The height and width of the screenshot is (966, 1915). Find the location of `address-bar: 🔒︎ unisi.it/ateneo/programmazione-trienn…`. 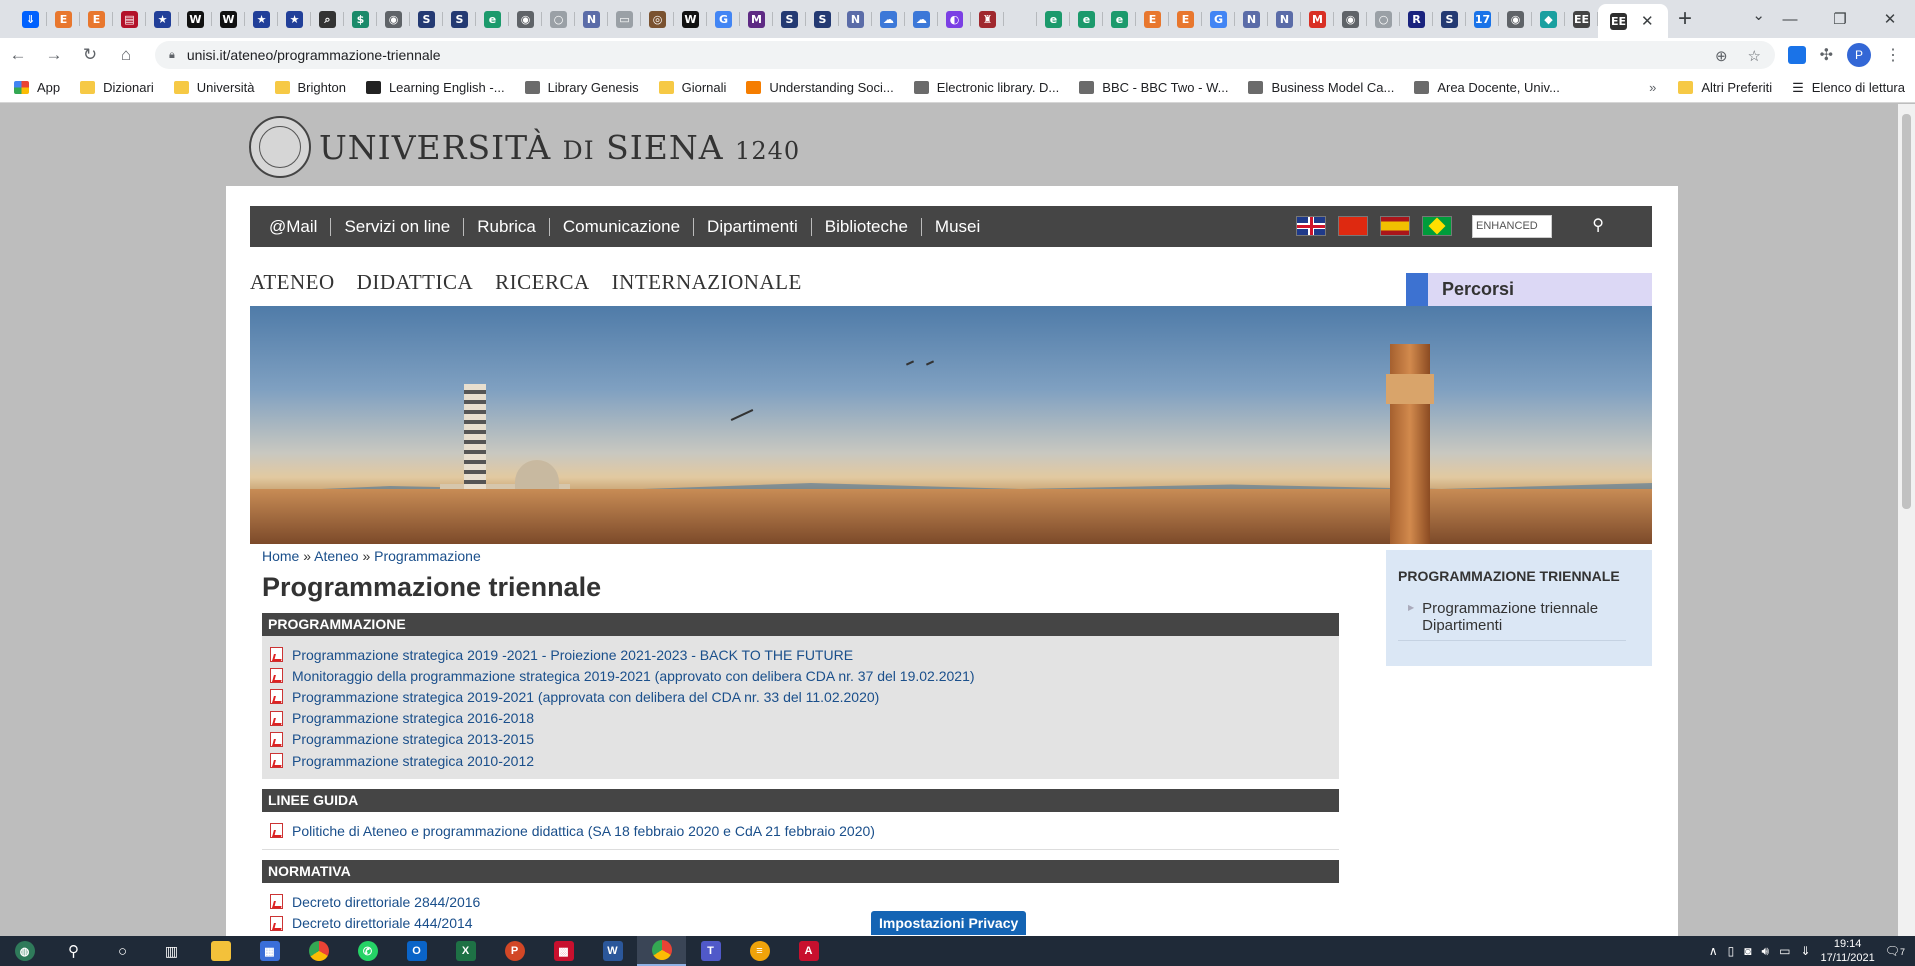

address-bar: 🔒︎ unisi.it/ateneo/programmazione-trienn… is located at coordinates (965, 55).